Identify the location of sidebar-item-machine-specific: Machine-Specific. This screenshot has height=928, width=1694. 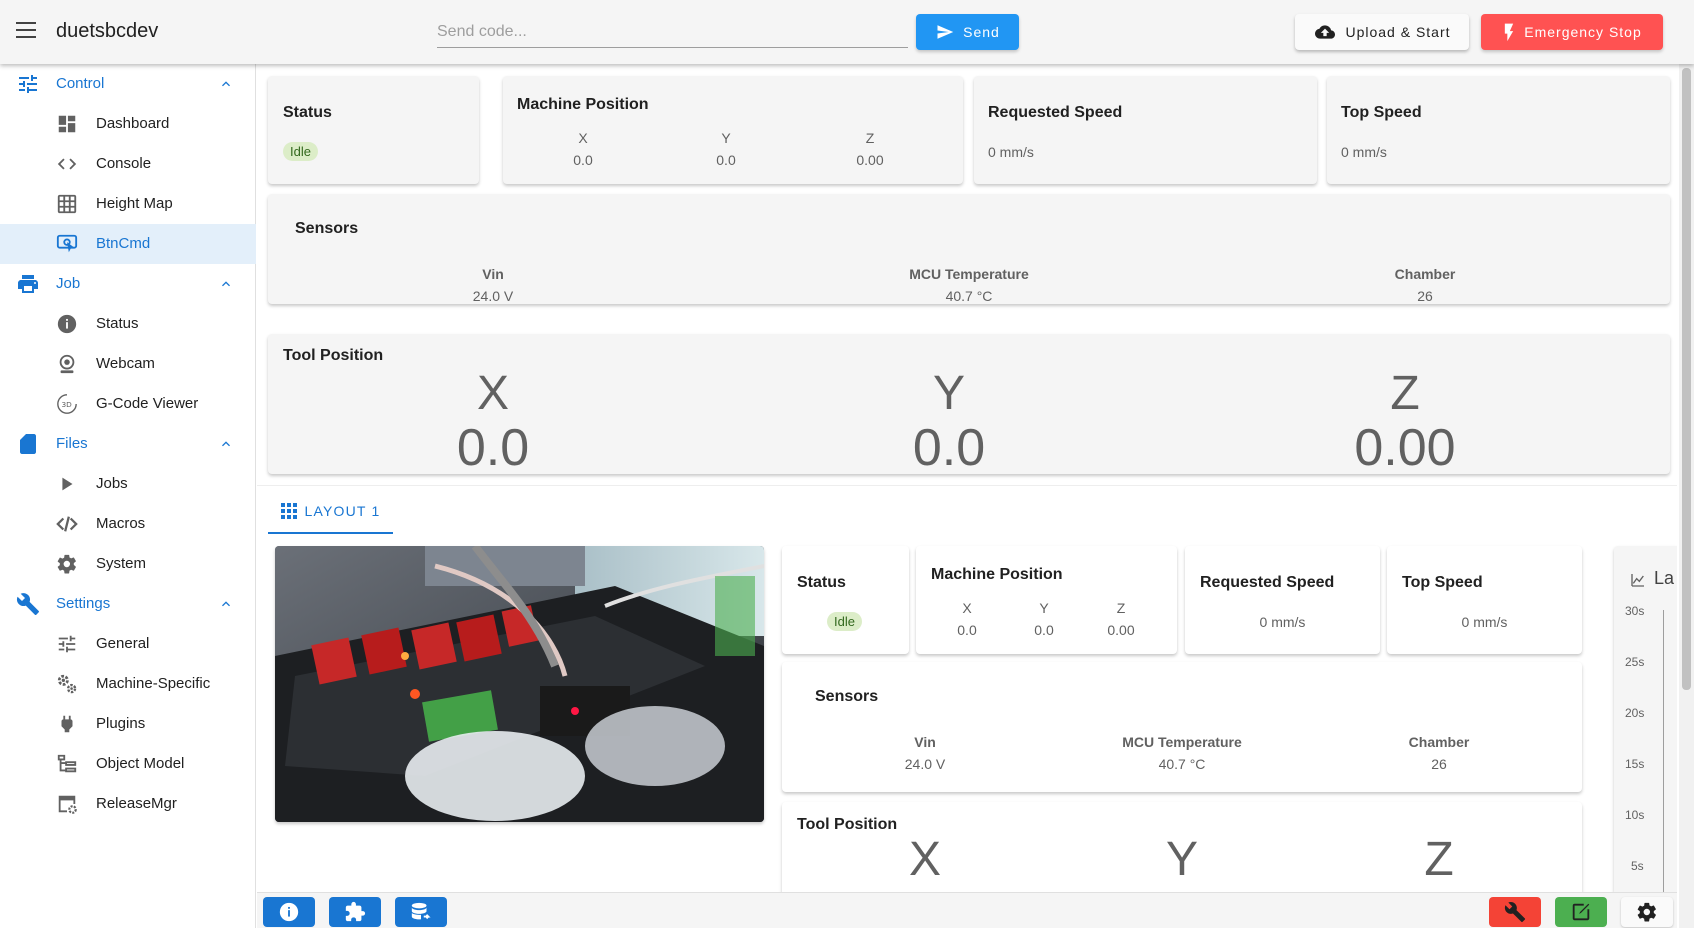
(128, 684).